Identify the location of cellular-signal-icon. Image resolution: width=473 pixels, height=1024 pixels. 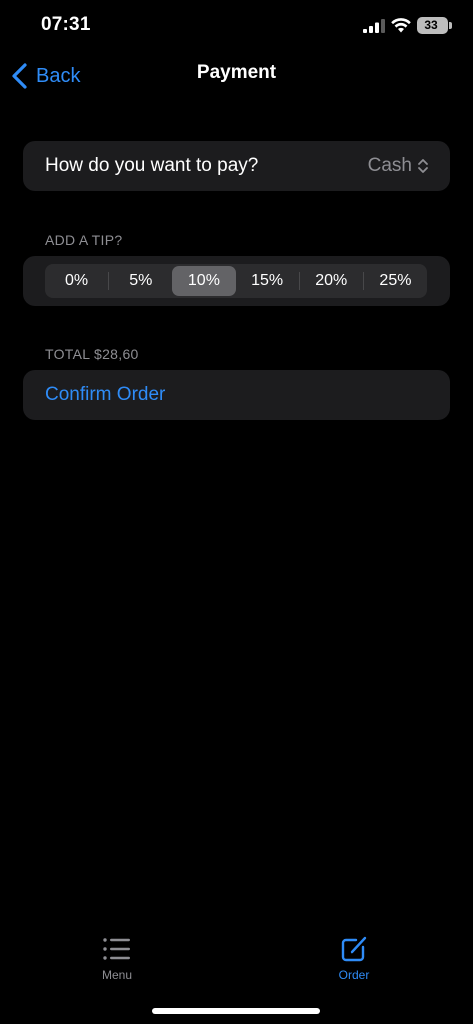
(374, 26).